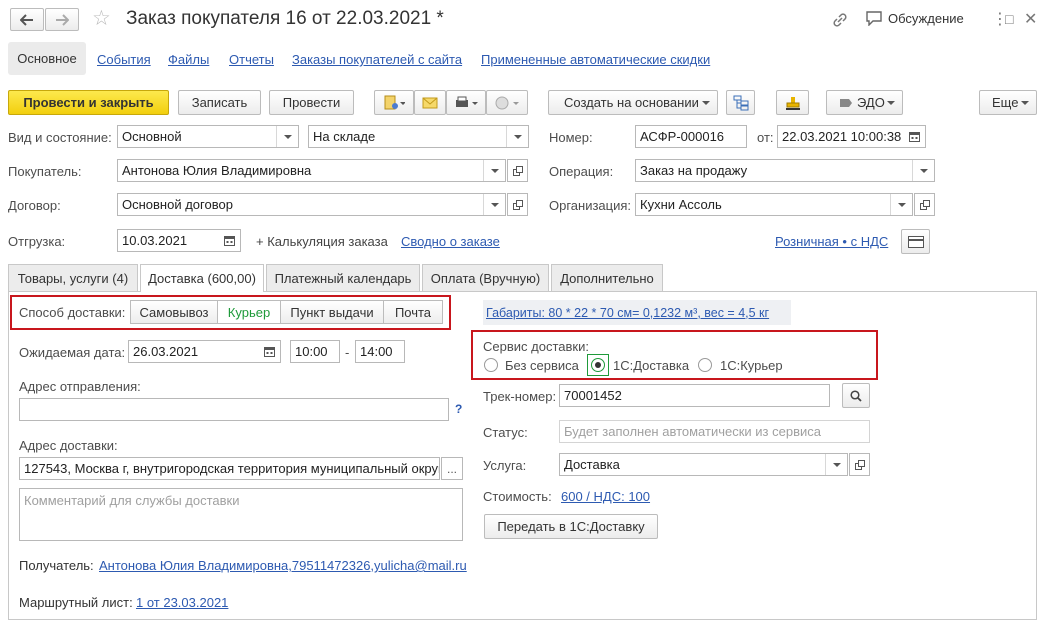 Image resolution: width=1045 pixels, height=627 pixels. What do you see at coordinates (792, 102) in the screenshot?
I see `edo-sign-button` at bounding box center [792, 102].